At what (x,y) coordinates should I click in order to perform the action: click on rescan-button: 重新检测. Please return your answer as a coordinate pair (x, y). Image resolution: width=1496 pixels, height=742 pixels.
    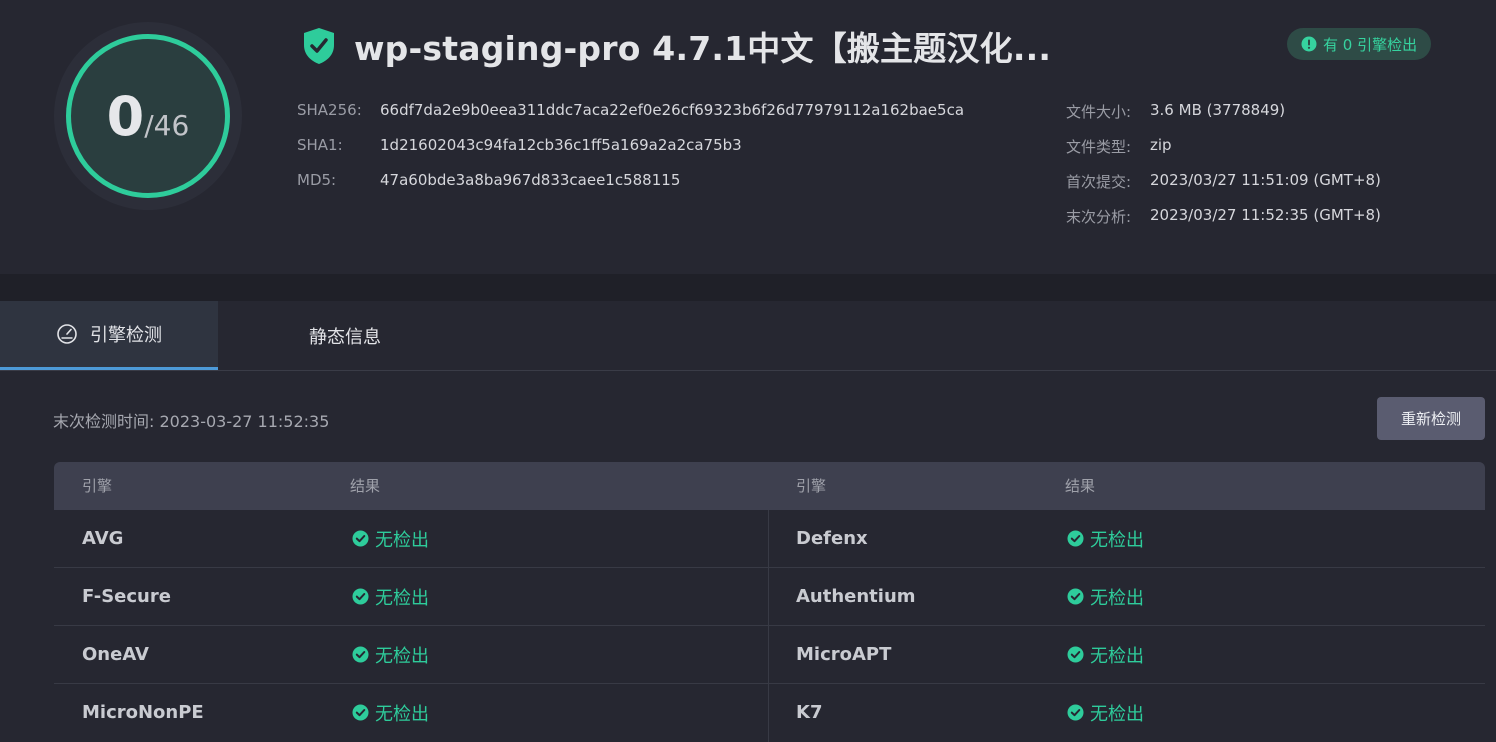
    Looking at the image, I should click on (1431, 418).